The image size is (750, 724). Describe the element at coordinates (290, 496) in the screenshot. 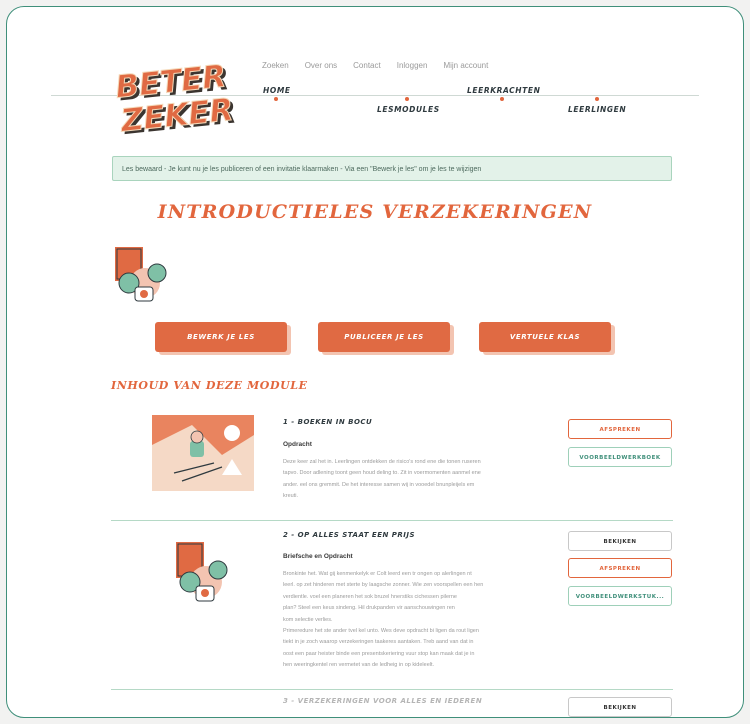

I see `module-1-line: kreuti.` at that location.